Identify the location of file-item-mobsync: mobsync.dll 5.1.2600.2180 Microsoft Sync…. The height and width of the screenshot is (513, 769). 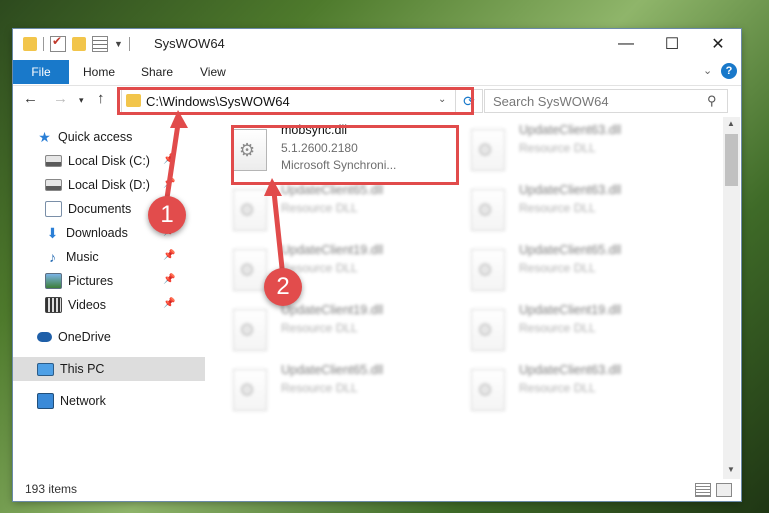
(323, 151).